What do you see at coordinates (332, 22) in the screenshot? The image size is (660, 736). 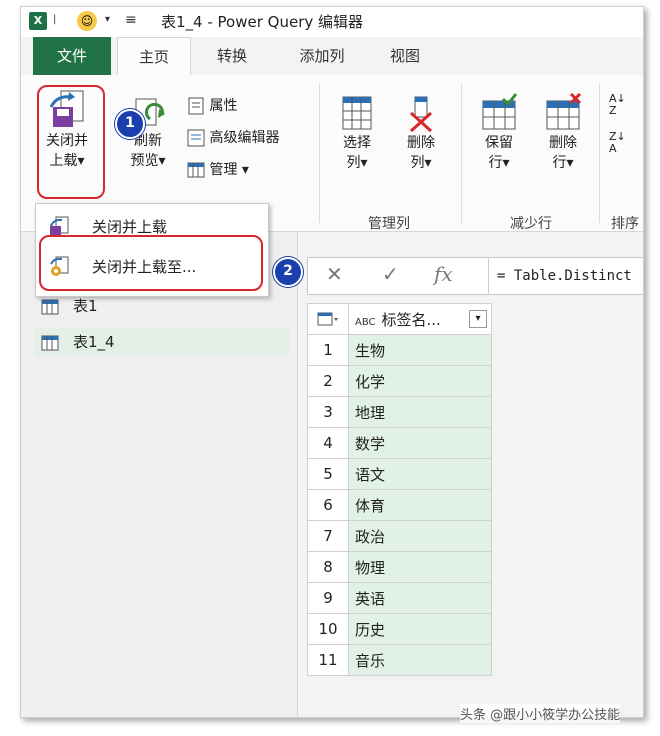 I see `title-bar: X | ☺ ▾ ≡ 表1_4 - Power Query 编辑器` at bounding box center [332, 22].